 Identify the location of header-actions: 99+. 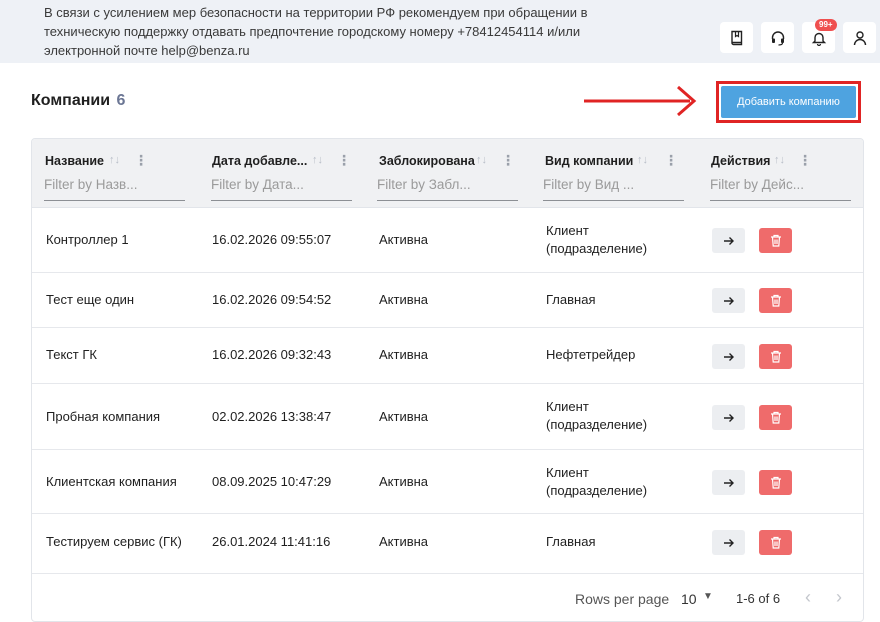
(798, 36).